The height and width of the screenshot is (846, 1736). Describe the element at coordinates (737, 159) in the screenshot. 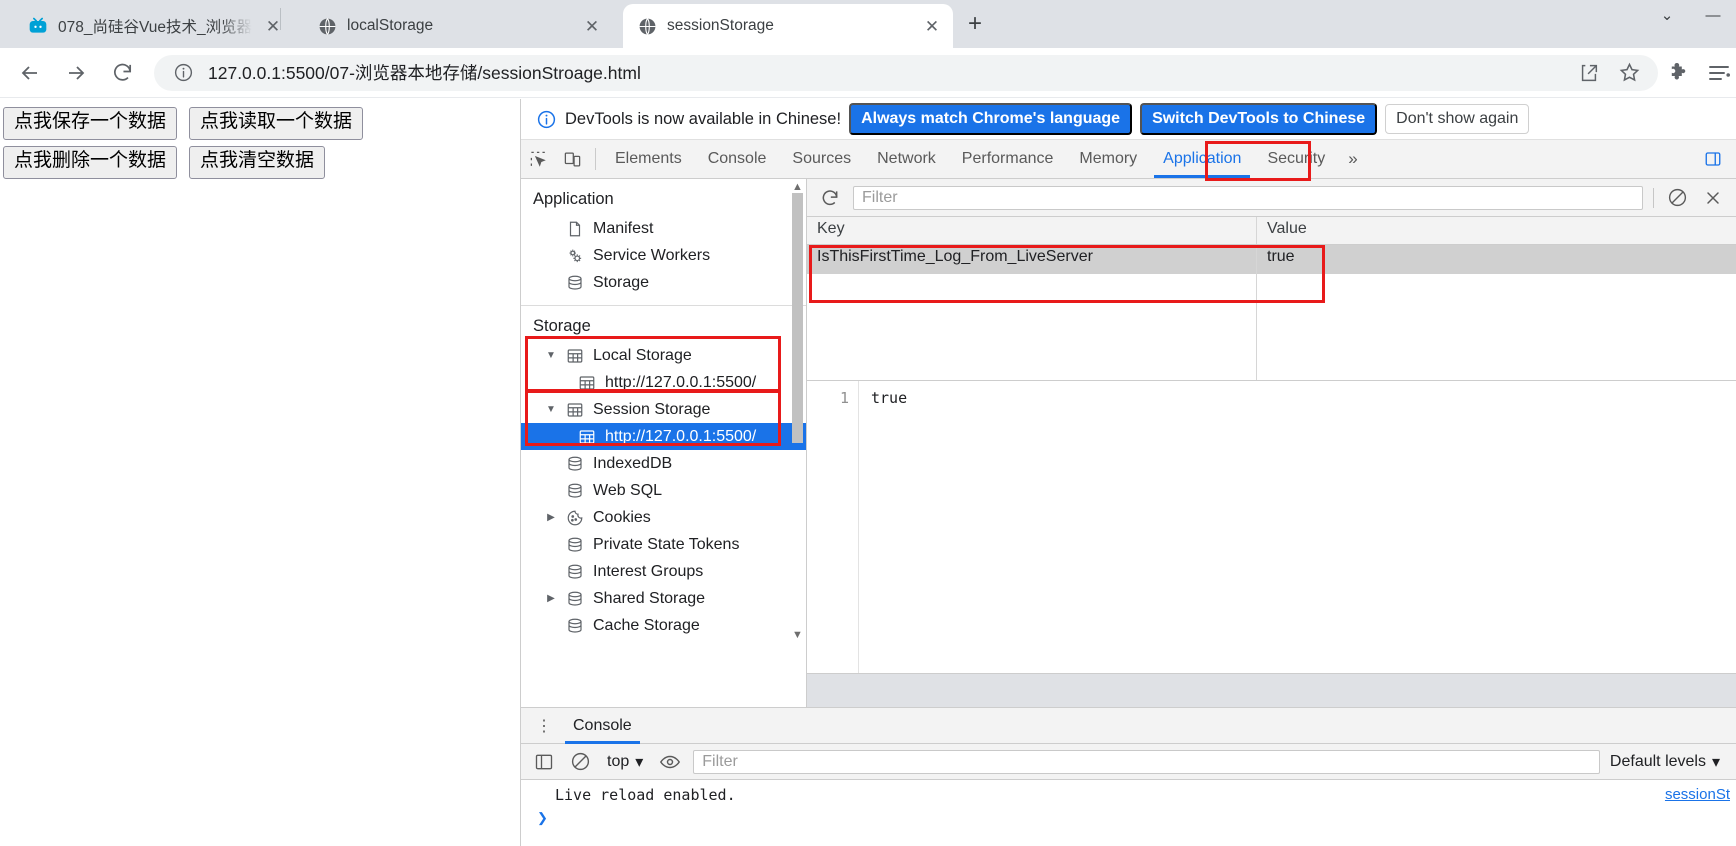

I see `tab-console: Console` at that location.